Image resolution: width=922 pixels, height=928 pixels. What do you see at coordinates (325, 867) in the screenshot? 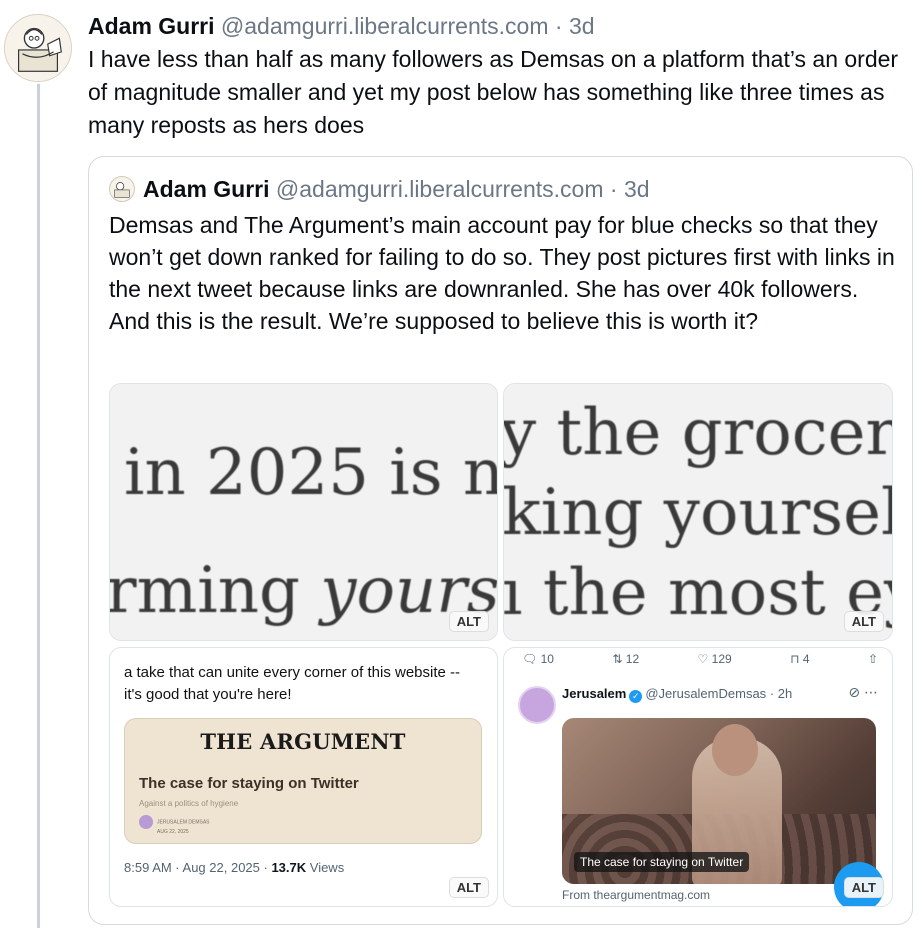
I see `views-label: Views` at bounding box center [325, 867].